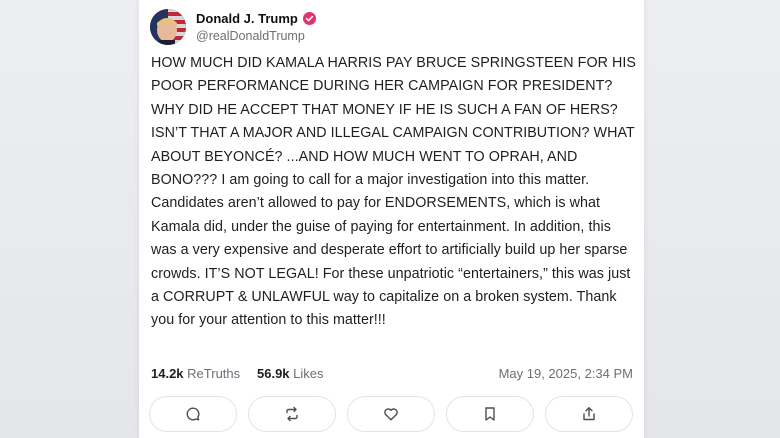  What do you see at coordinates (167, 373) in the screenshot?
I see `retruths-count: 14.2k` at bounding box center [167, 373].